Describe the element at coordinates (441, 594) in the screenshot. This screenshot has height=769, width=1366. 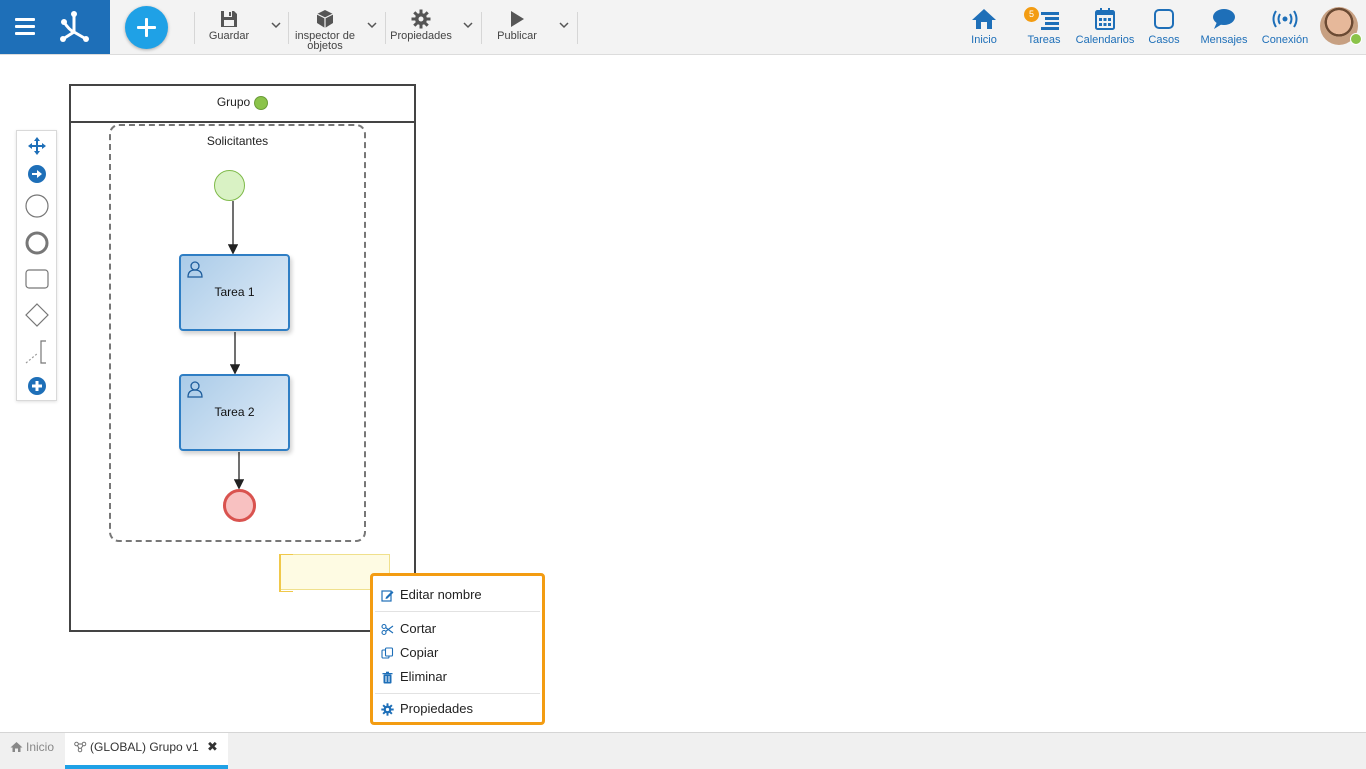
I see `menu-item-label: Editar nombre` at that location.